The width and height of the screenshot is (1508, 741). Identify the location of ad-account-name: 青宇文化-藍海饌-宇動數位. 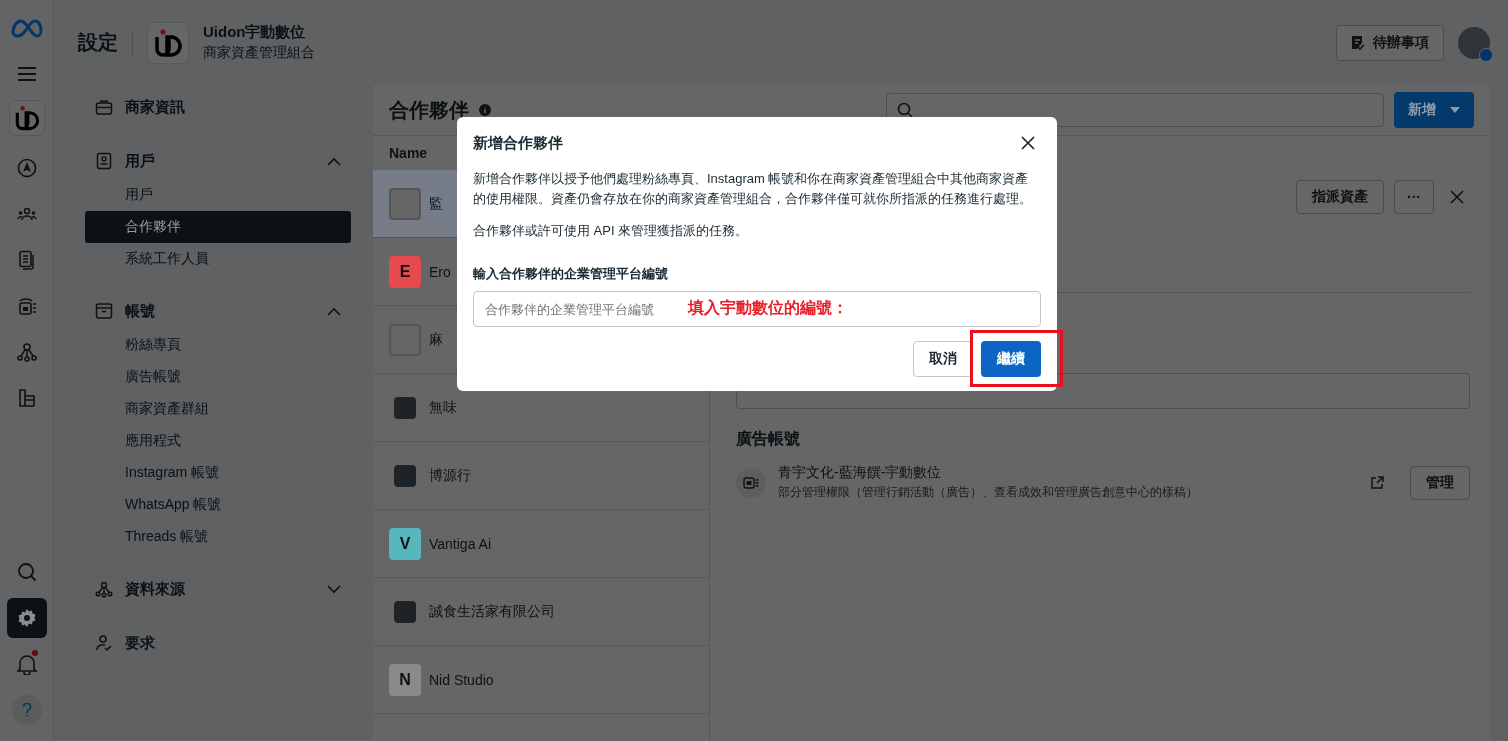
(860, 473).